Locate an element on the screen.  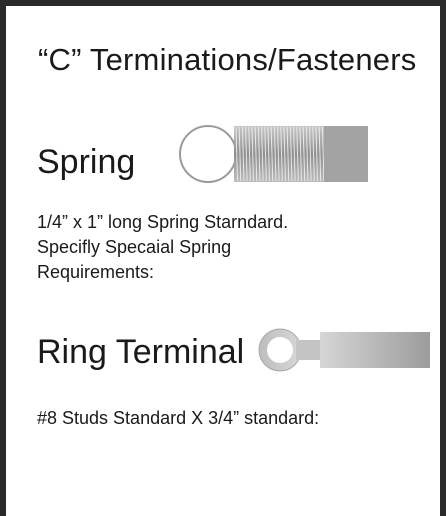
ring-terminal-heading: Ring Terminal is located at coordinates (141, 352).